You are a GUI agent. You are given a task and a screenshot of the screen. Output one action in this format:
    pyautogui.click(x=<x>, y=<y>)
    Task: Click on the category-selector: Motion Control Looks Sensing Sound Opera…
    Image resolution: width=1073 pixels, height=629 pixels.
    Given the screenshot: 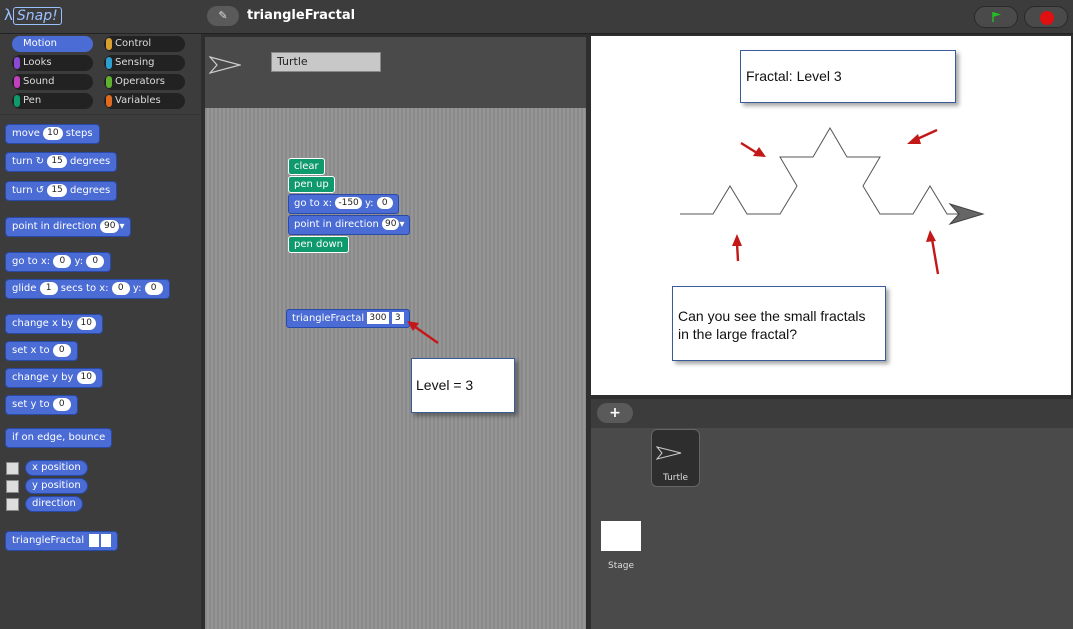 What is the action you would take?
    pyautogui.click(x=100, y=74)
    